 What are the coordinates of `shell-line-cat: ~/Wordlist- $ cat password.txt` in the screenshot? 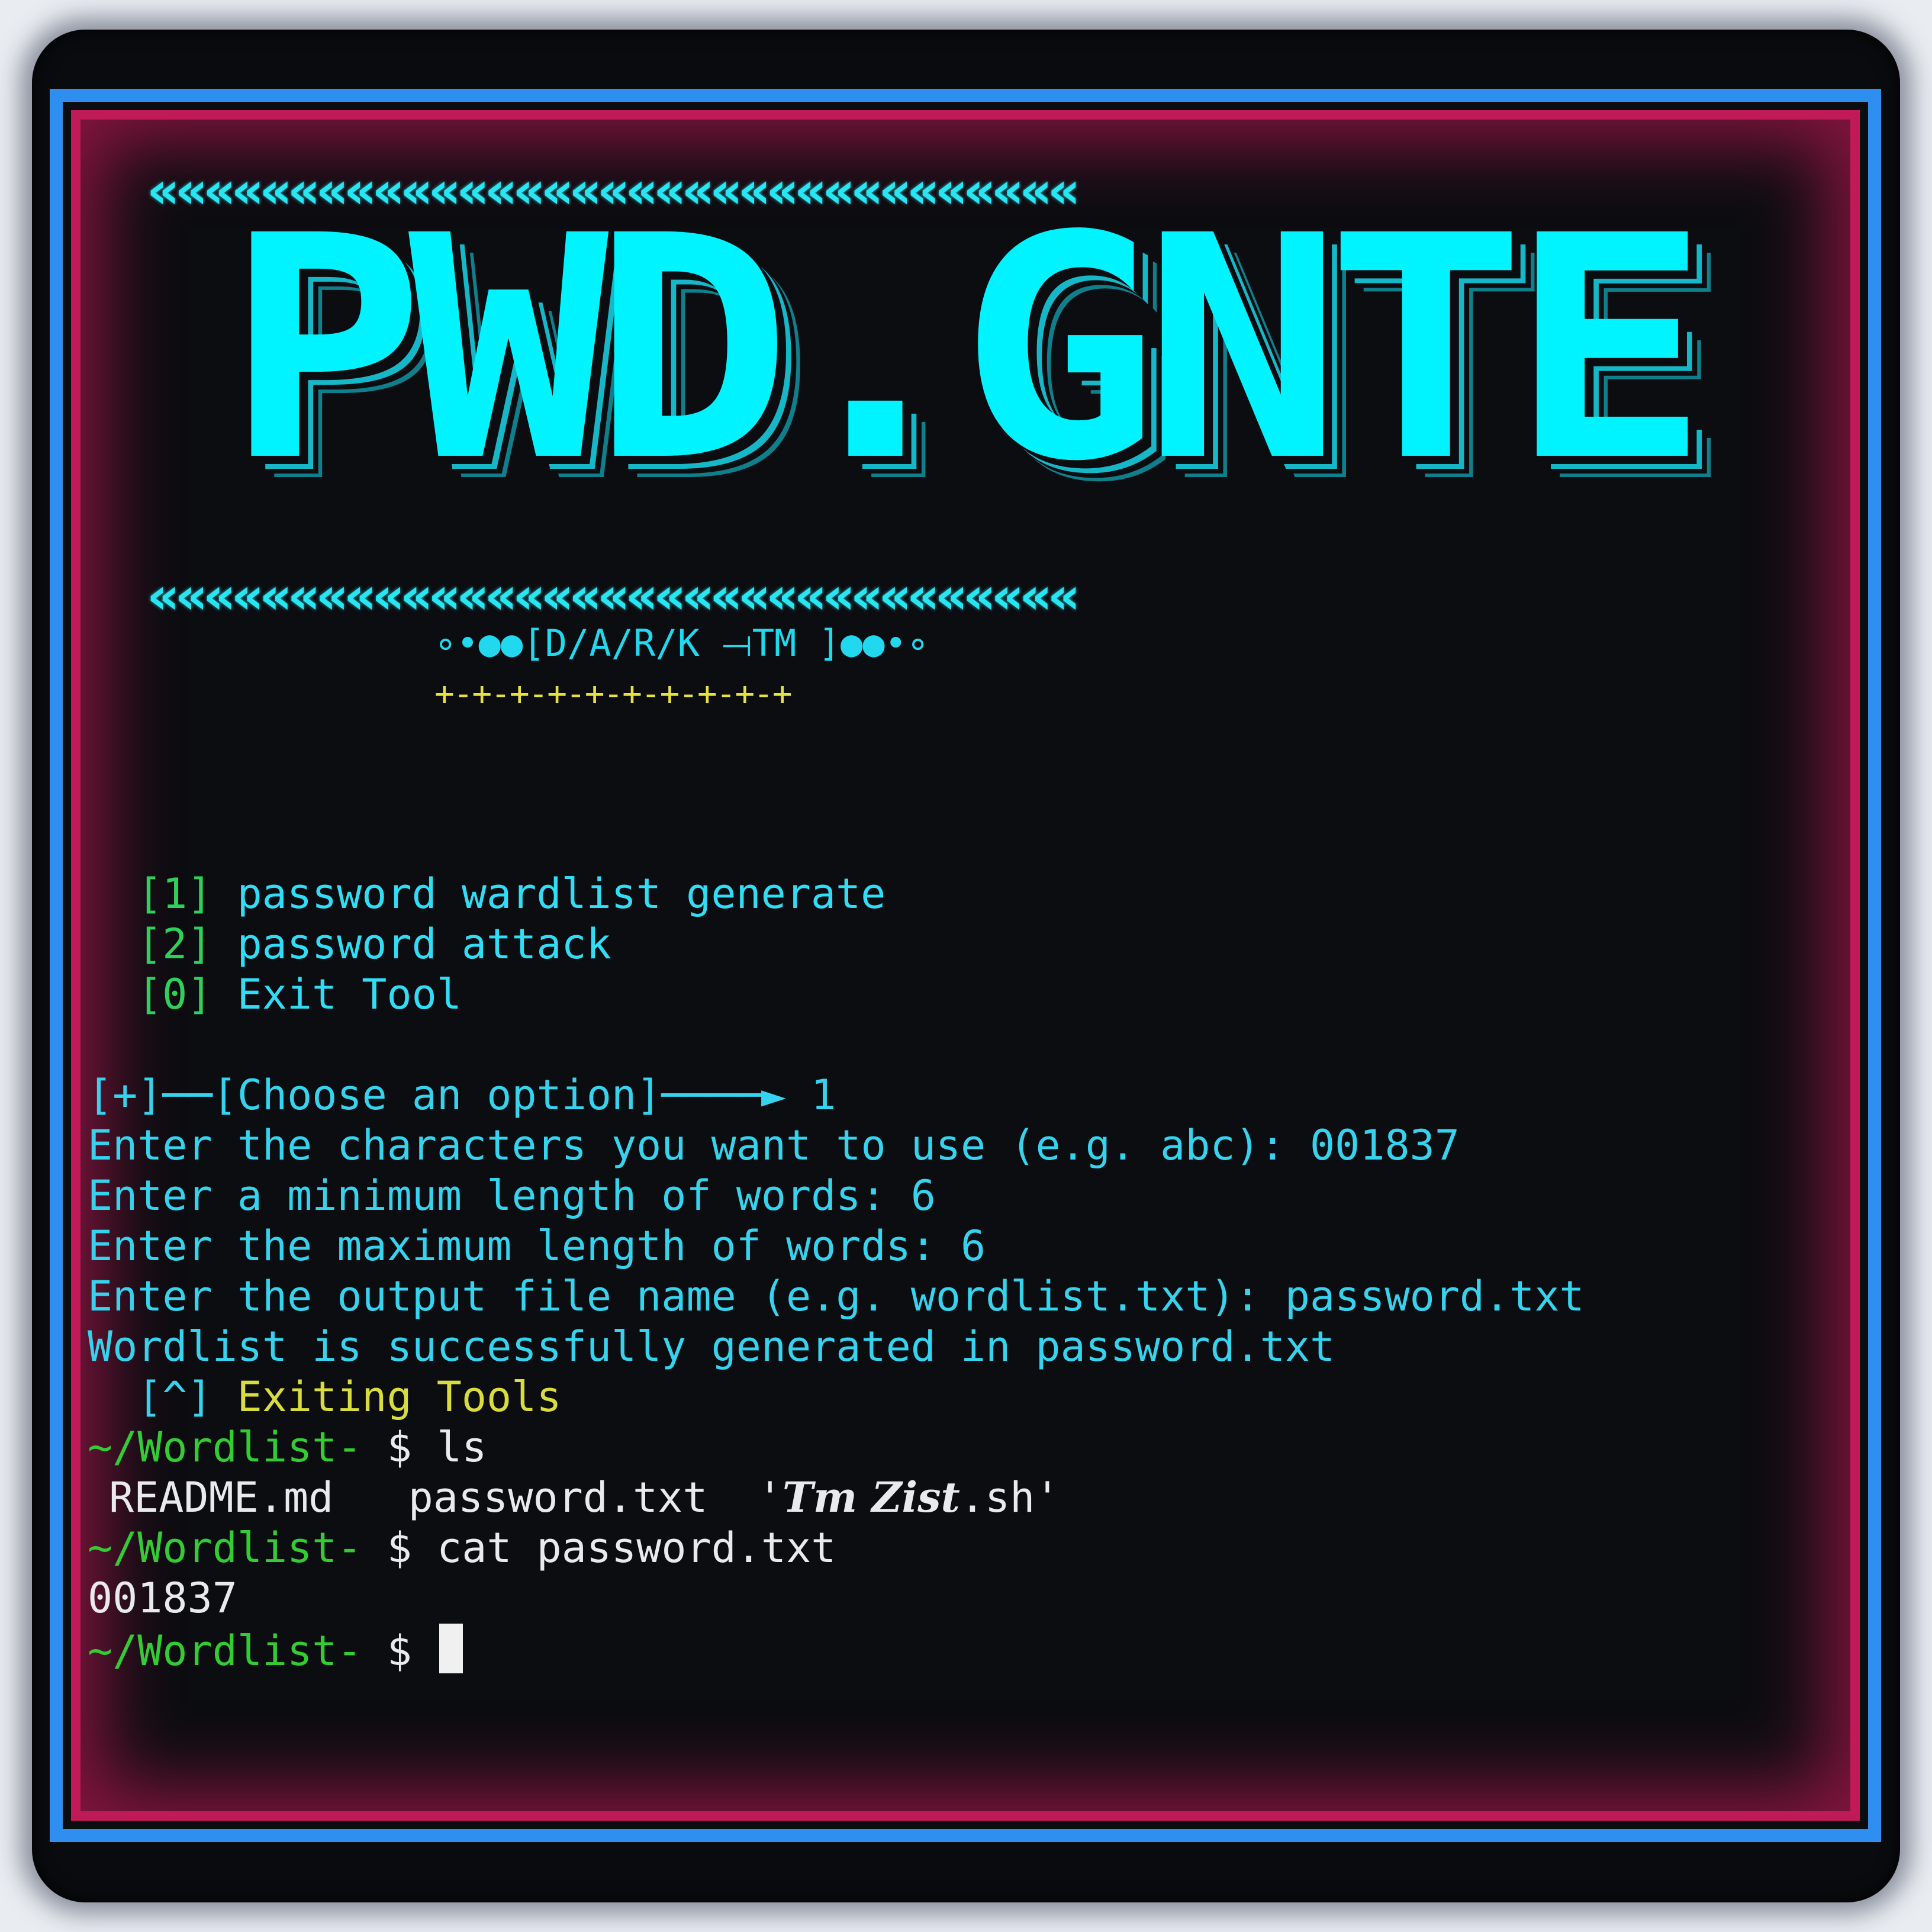 It's located at (462, 1548).